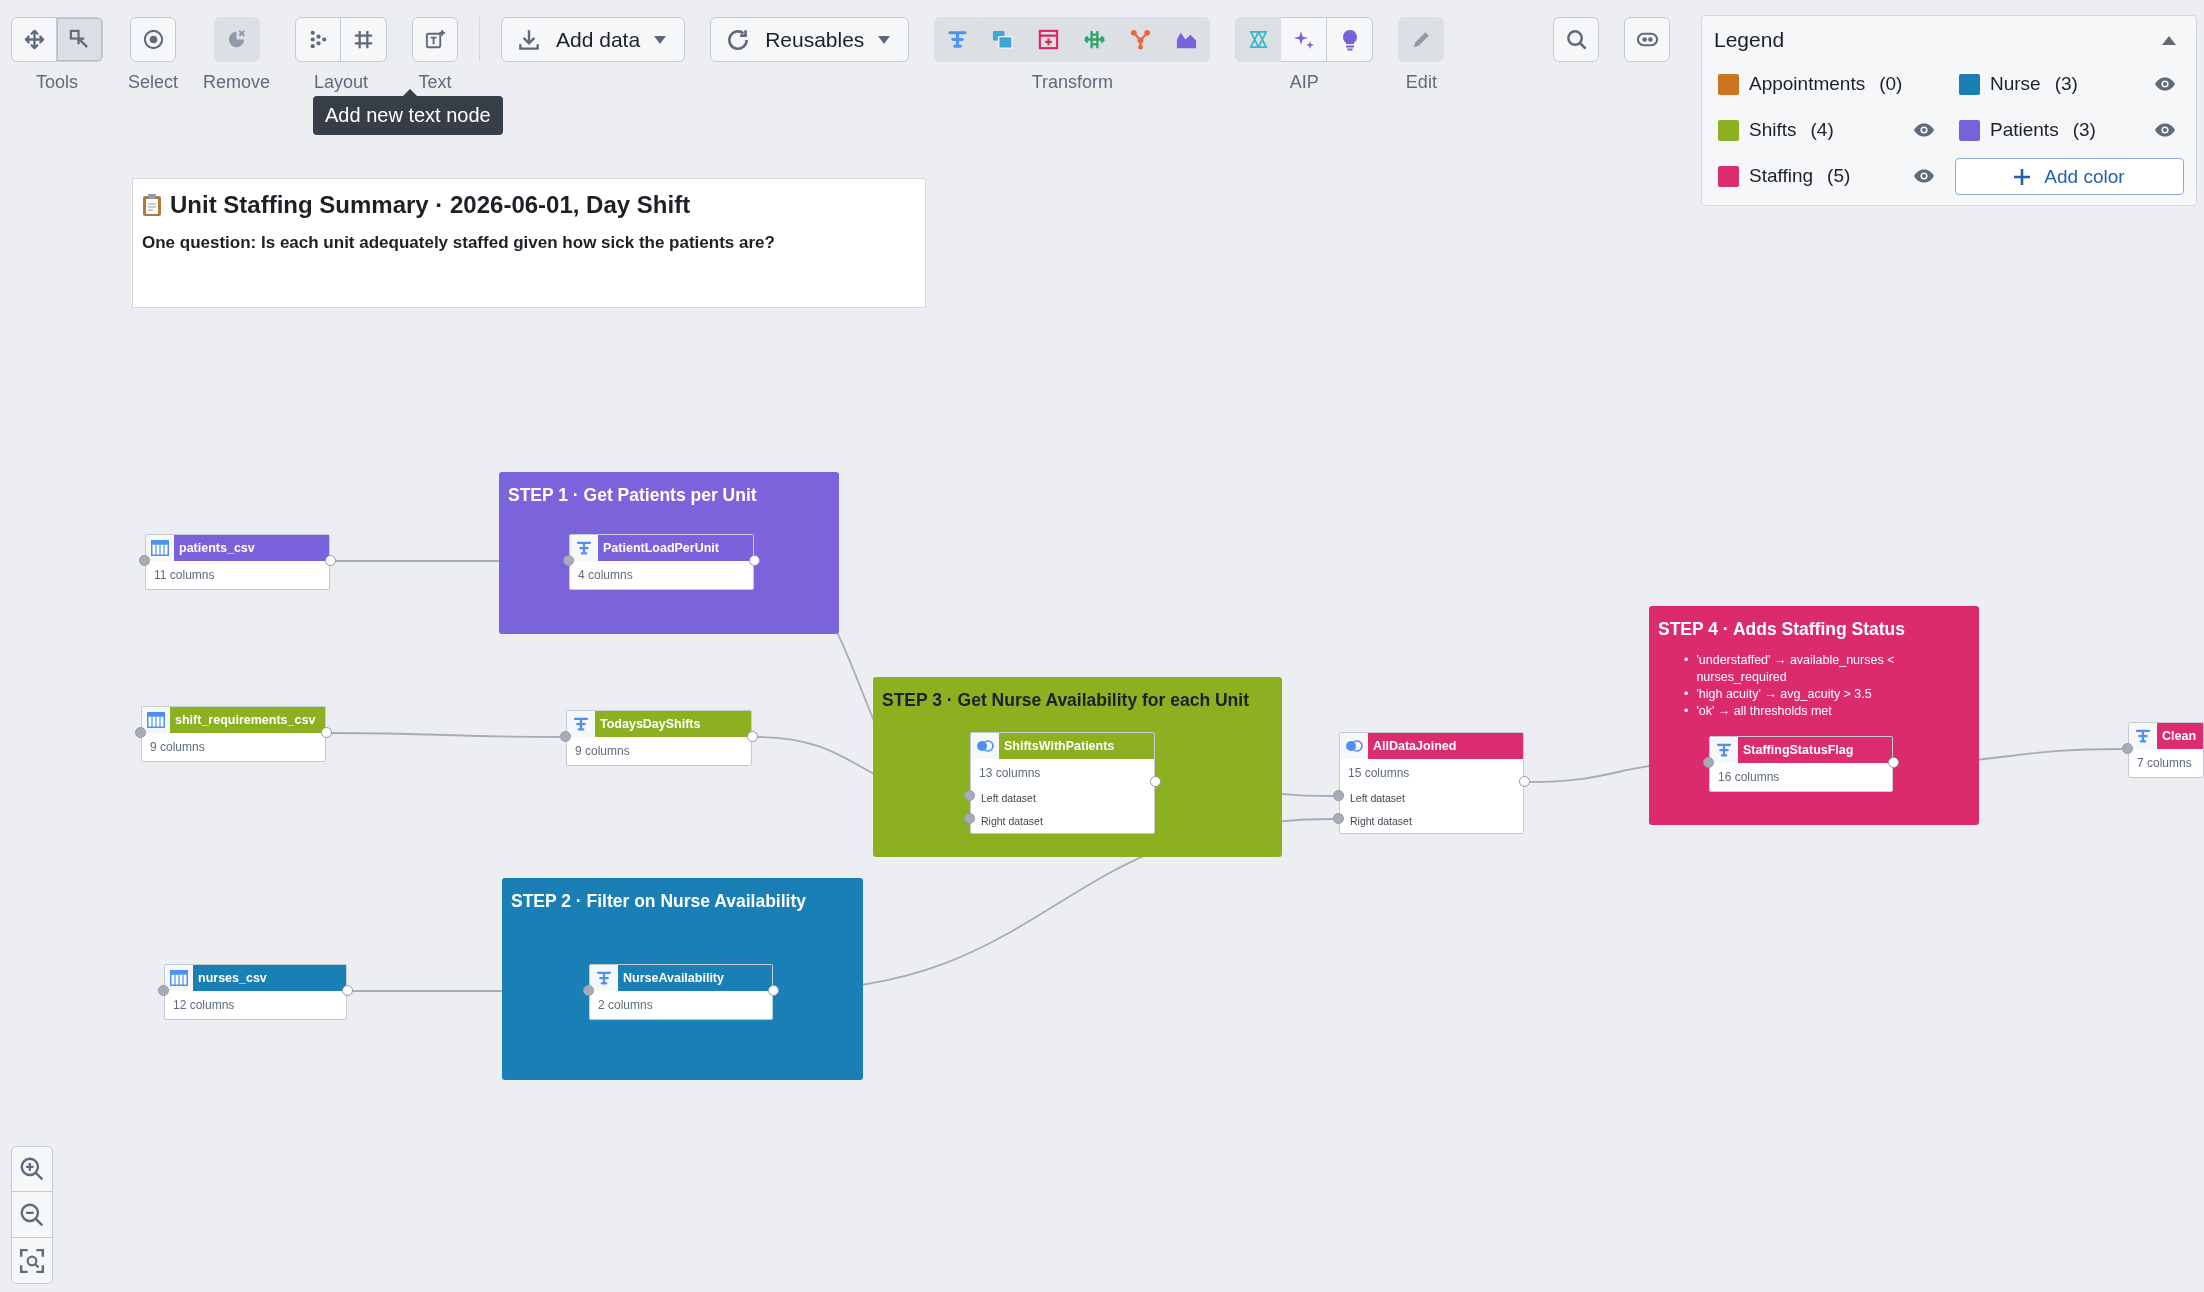 The image size is (2204, 1292). What do you see at coordinates (1421, 82) in the screenshot?
I see `group-label: Edit` at bounding box center [1421, 82].